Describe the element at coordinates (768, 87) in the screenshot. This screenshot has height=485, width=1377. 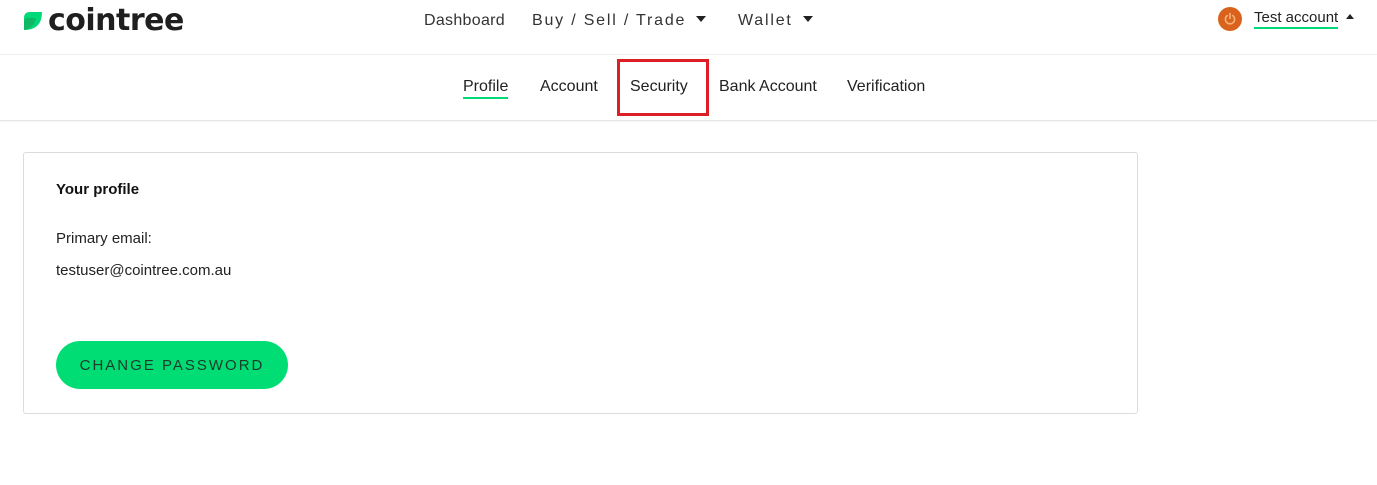
I see `tab-bank-account: Bank Account` at that location.